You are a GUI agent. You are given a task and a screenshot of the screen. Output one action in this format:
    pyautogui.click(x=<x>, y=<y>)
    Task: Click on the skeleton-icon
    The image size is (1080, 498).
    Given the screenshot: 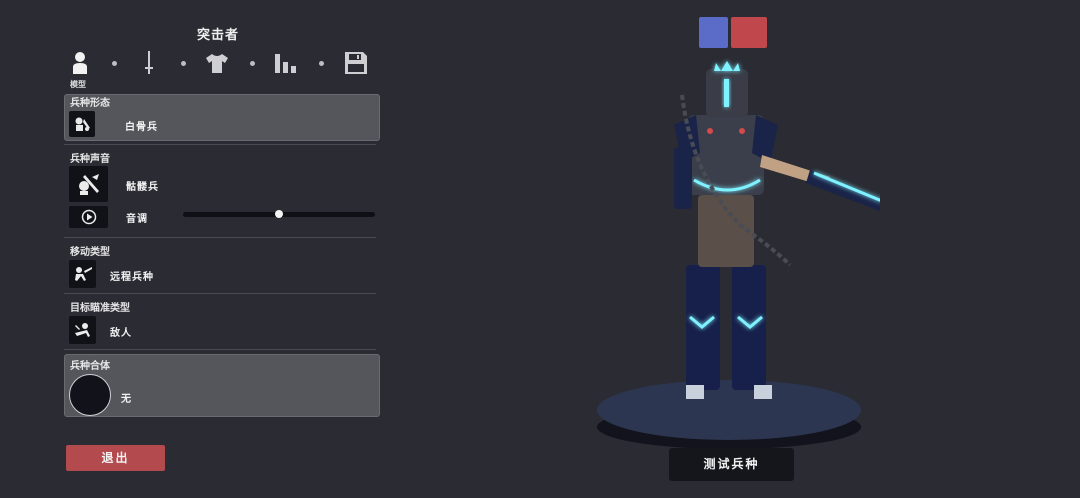 What is the action you would take?
    pyautogui.click(x=82, y=124)
    